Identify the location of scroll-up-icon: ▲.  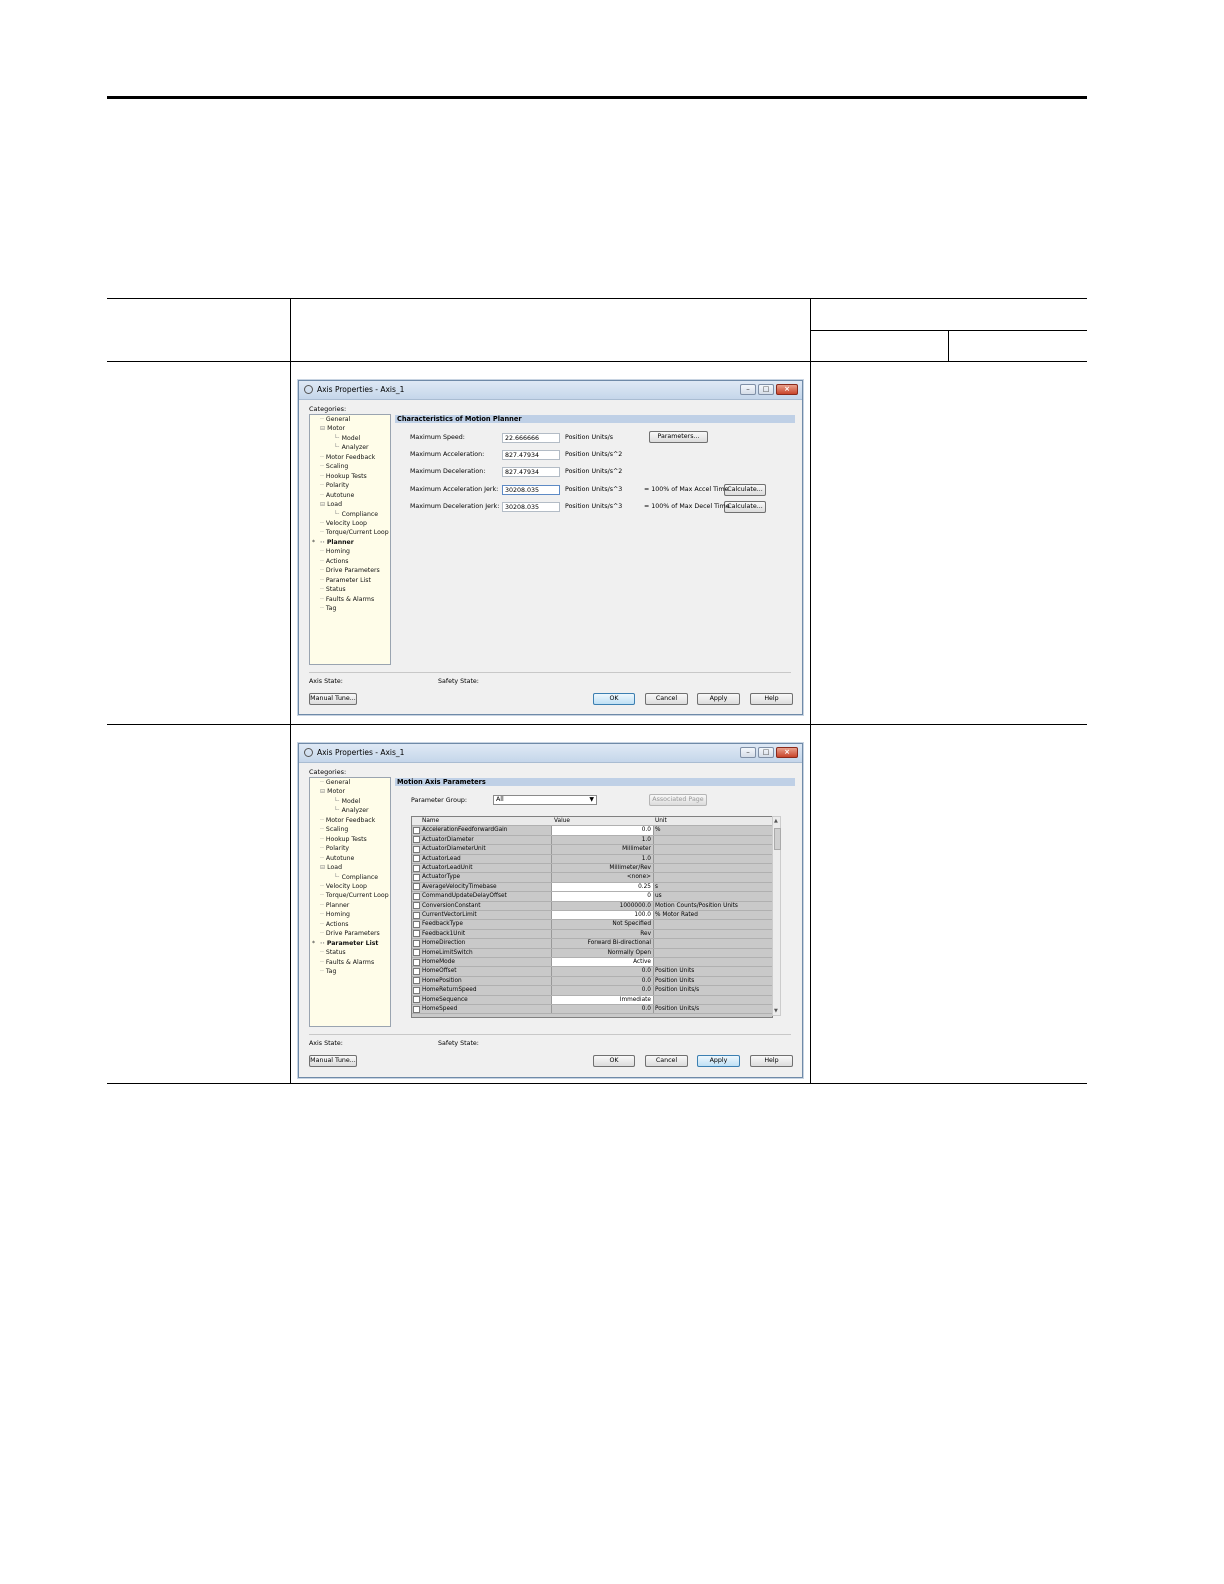
(776, 821).